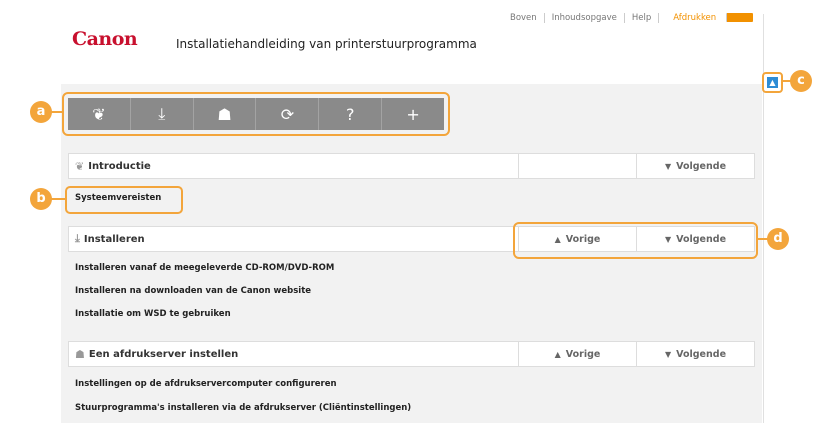  Describe the element at coordinates (41, 199) in the screenshot. I see `callout-b: b` at that location.